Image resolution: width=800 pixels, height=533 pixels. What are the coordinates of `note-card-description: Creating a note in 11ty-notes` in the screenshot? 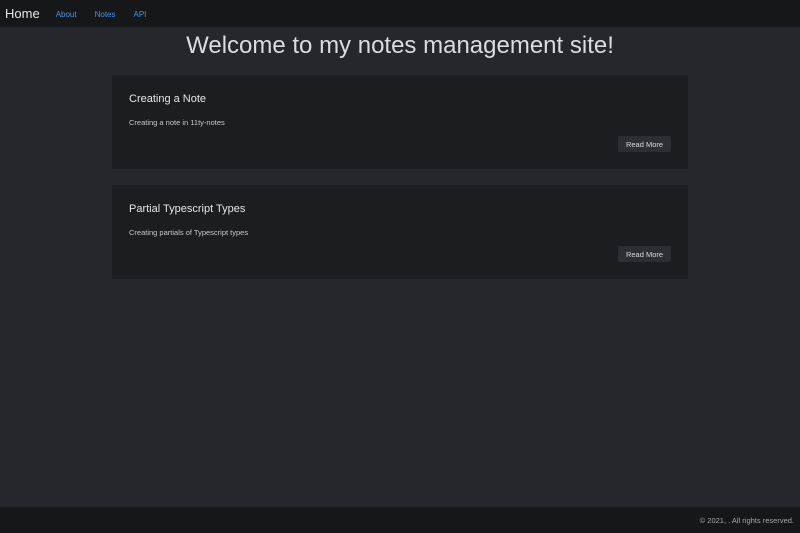 It's located at (177, 122).